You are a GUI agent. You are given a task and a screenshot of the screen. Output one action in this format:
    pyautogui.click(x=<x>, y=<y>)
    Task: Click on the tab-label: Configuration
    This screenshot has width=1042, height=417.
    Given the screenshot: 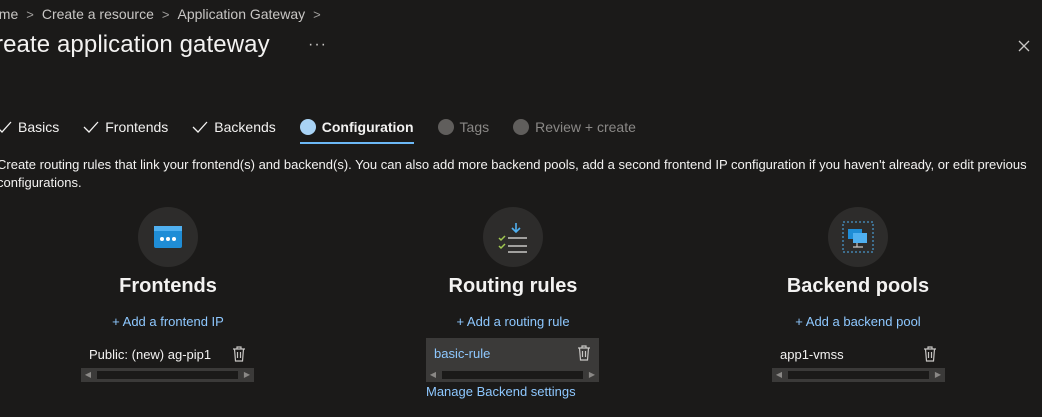 What is the action you would take?
    pyautogui.click(x=367, y=127)
    